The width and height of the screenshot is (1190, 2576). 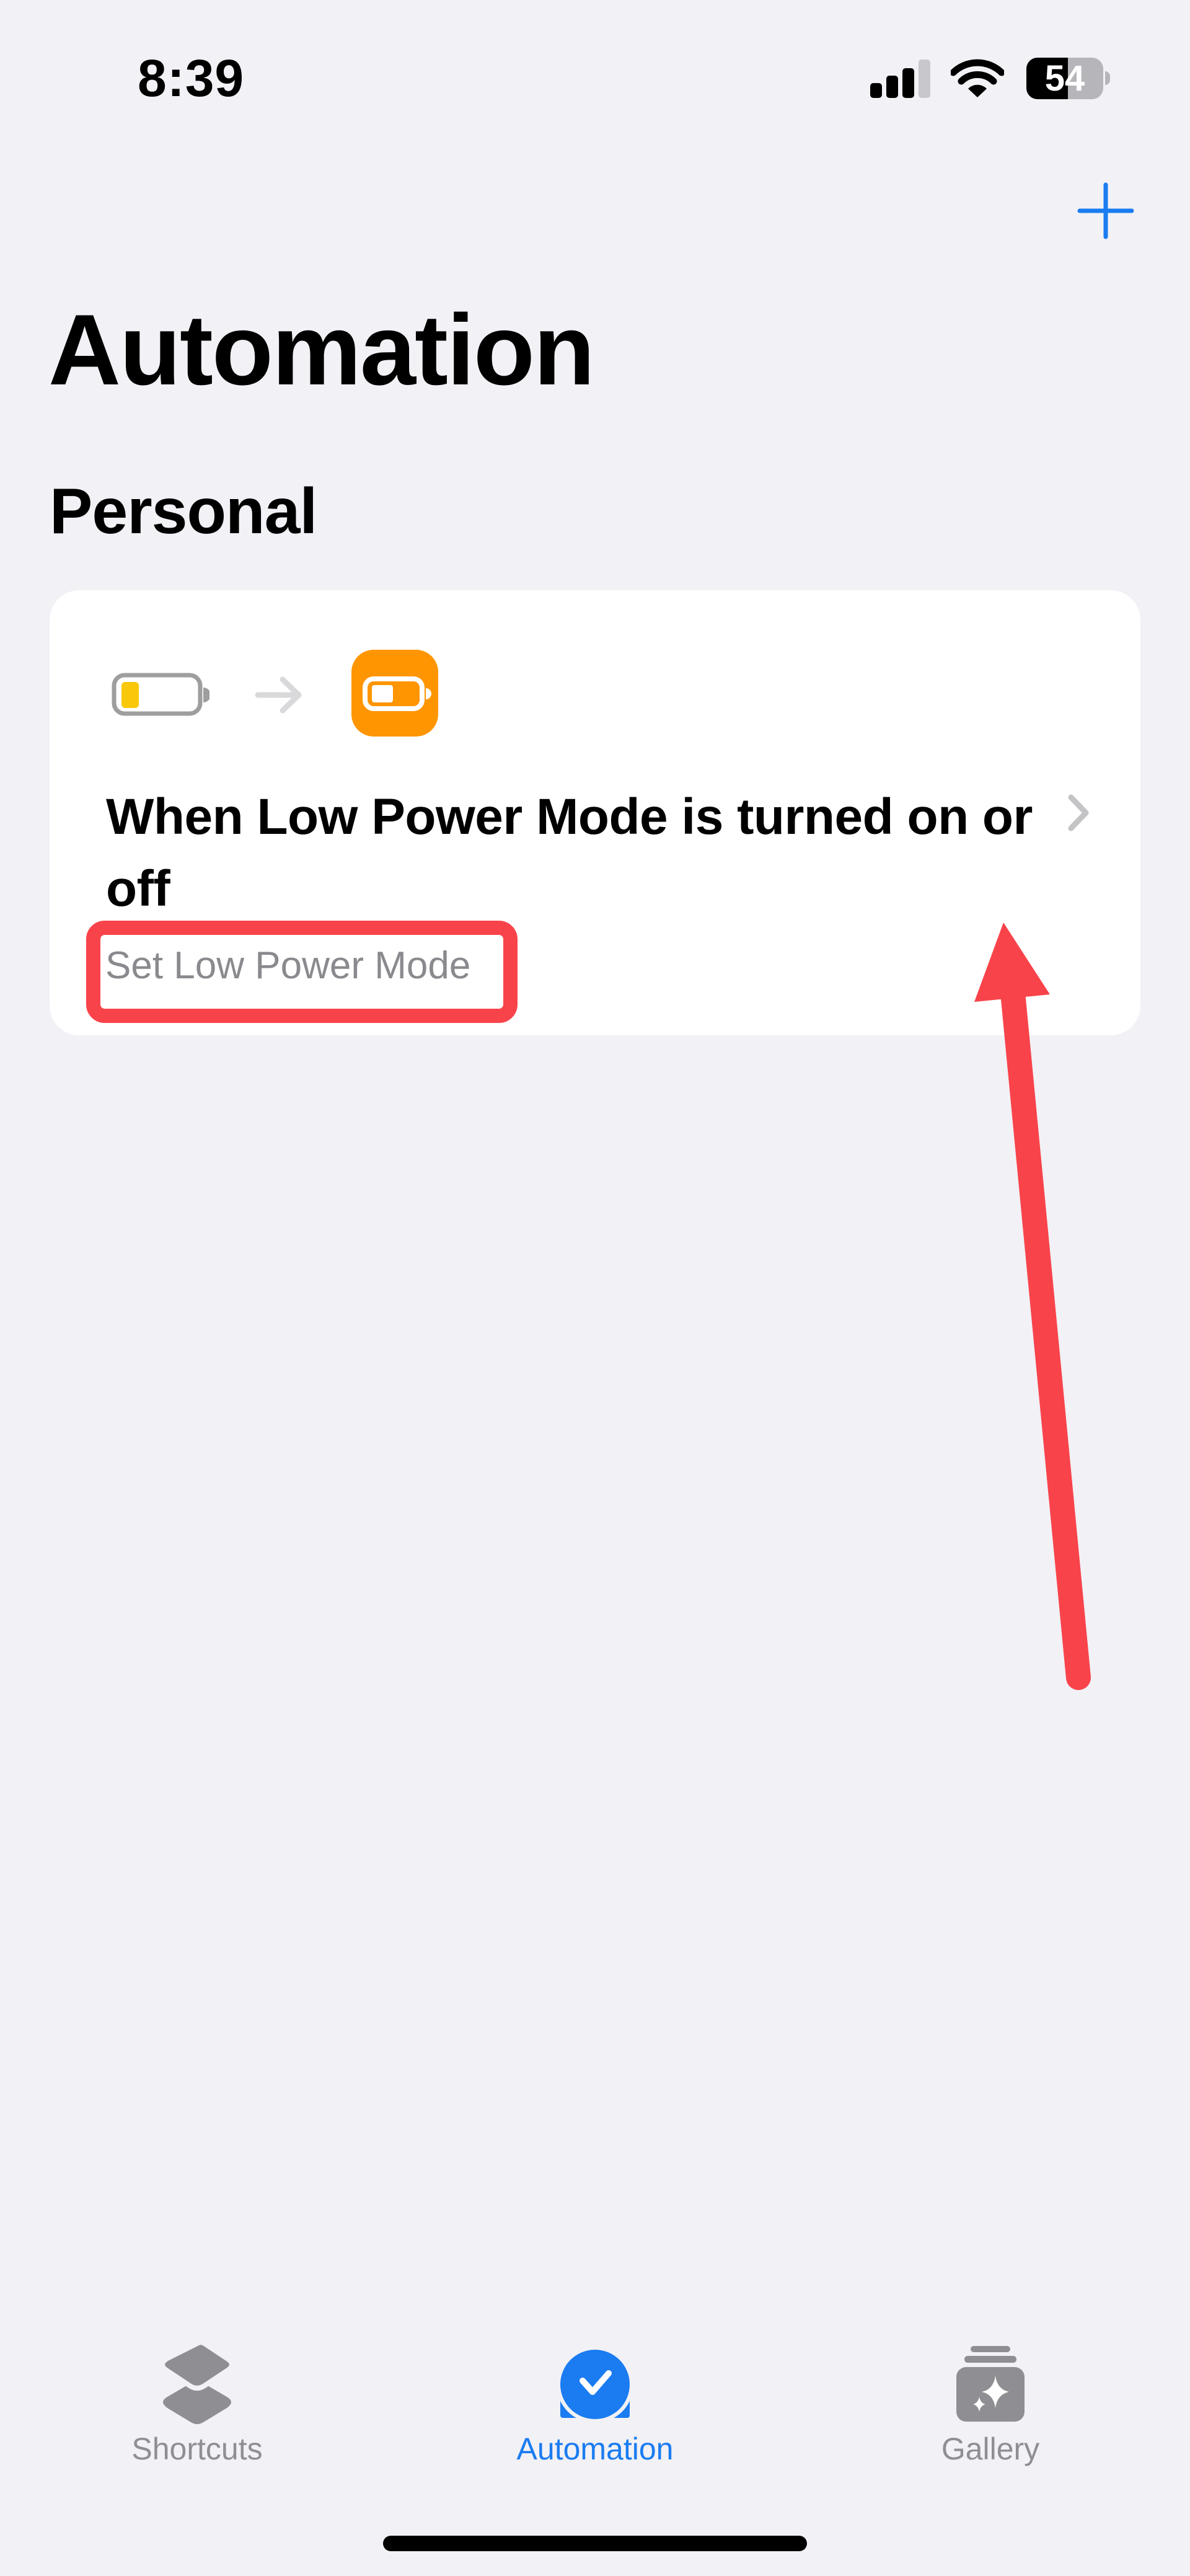 I want to click on chevron-right-icon, so click(x=1078, y=812).